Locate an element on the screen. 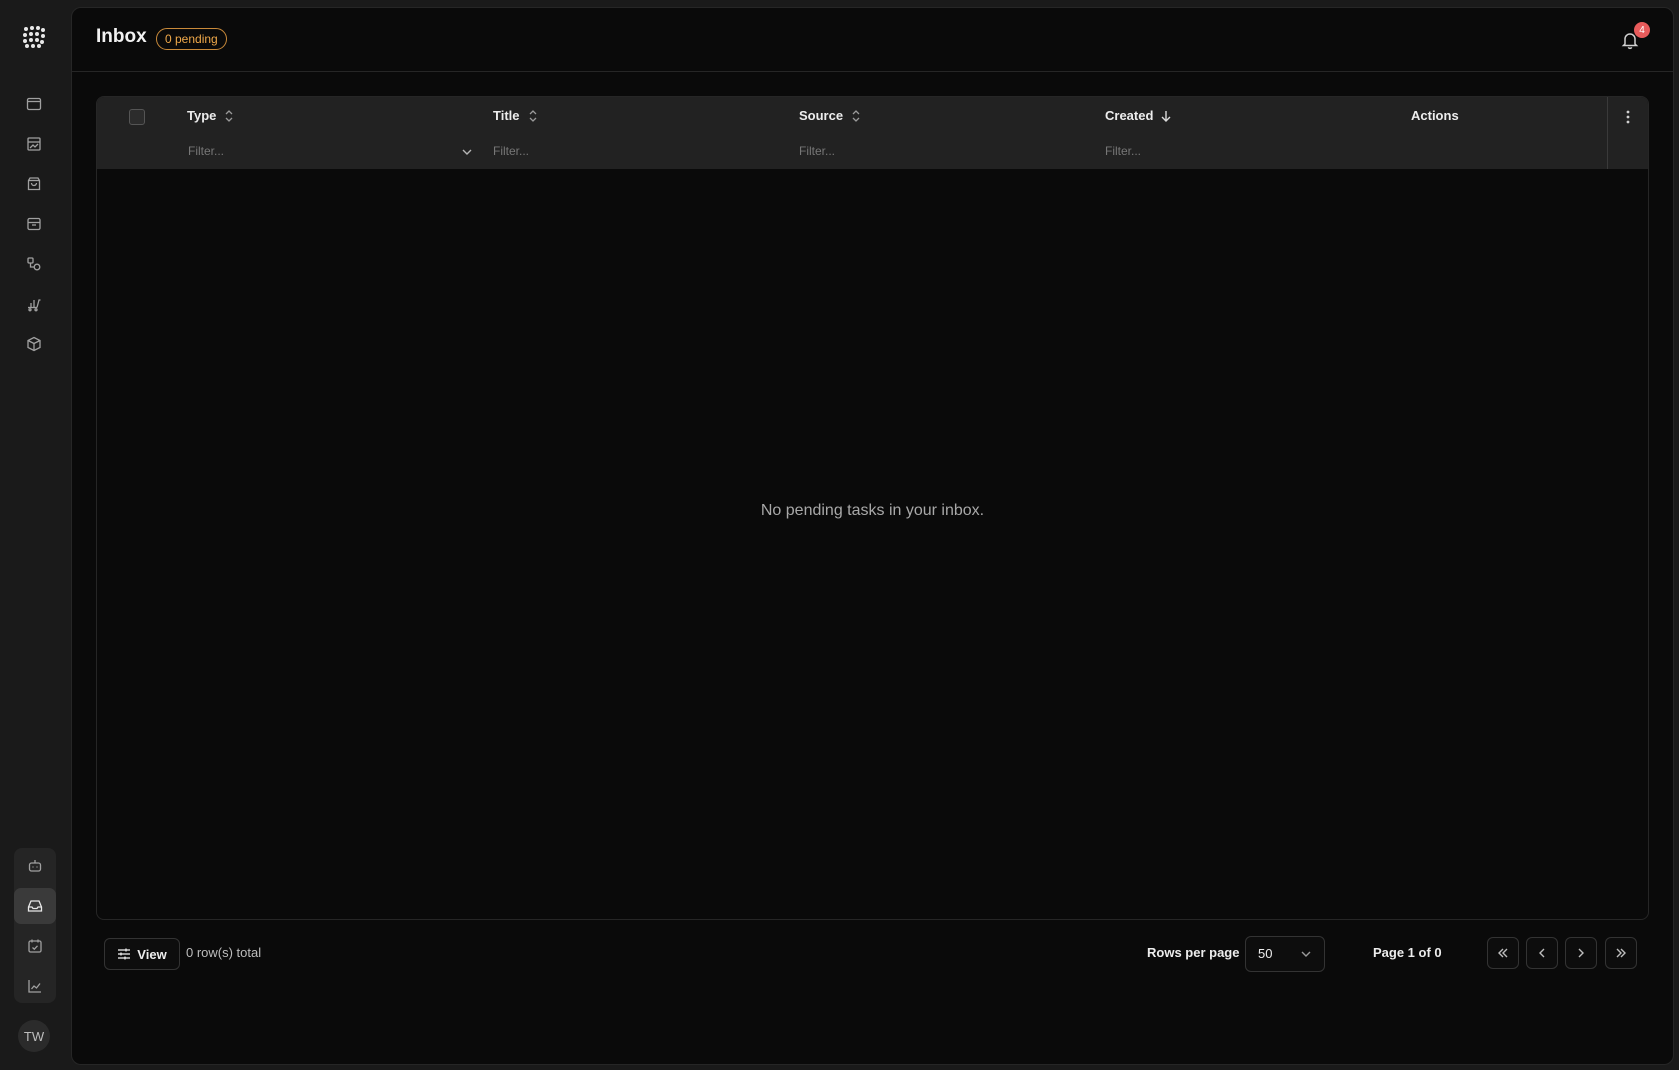 The image size is (1679, 1070). column-label-created: Created is located at coordinates (1129, 115).